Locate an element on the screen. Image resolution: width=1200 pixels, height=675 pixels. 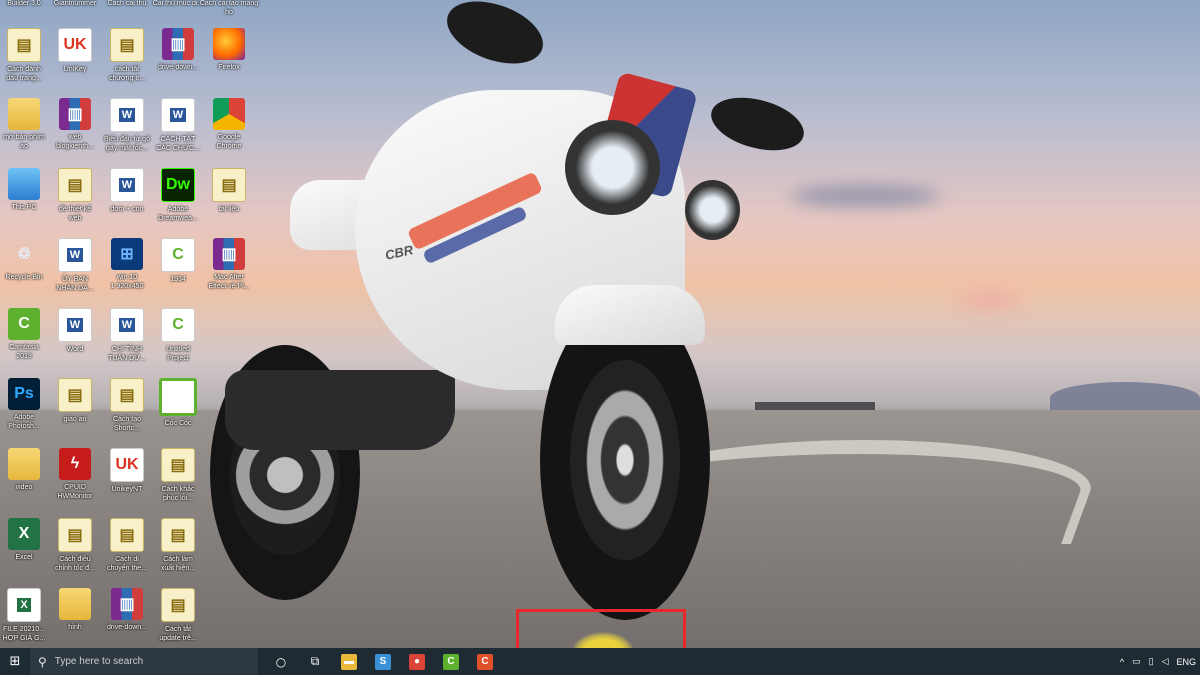
desktop-icon: ▤ giao an is located at coordinates (75, 401).